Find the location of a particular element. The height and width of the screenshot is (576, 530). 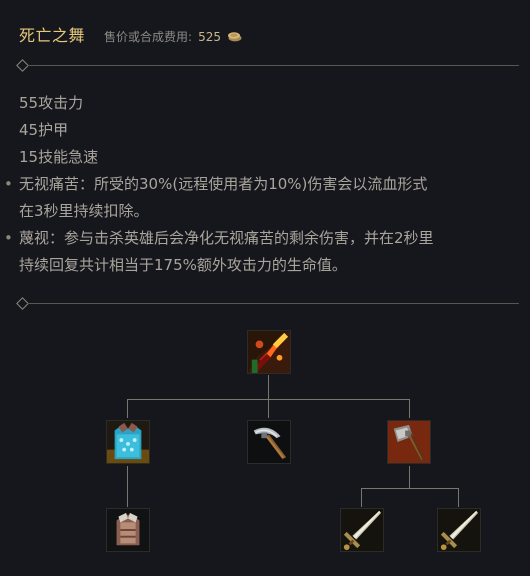

stat-armor: 45护甲 is located at coordinates (44, 130).